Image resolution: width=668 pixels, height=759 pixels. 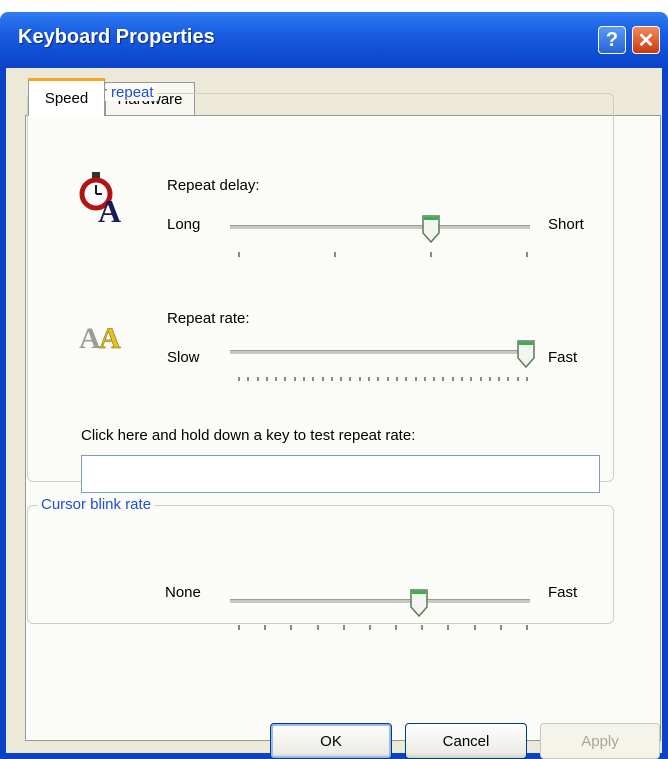 I want to click on cancel-button: Cancel, so click(x=466, y=741).